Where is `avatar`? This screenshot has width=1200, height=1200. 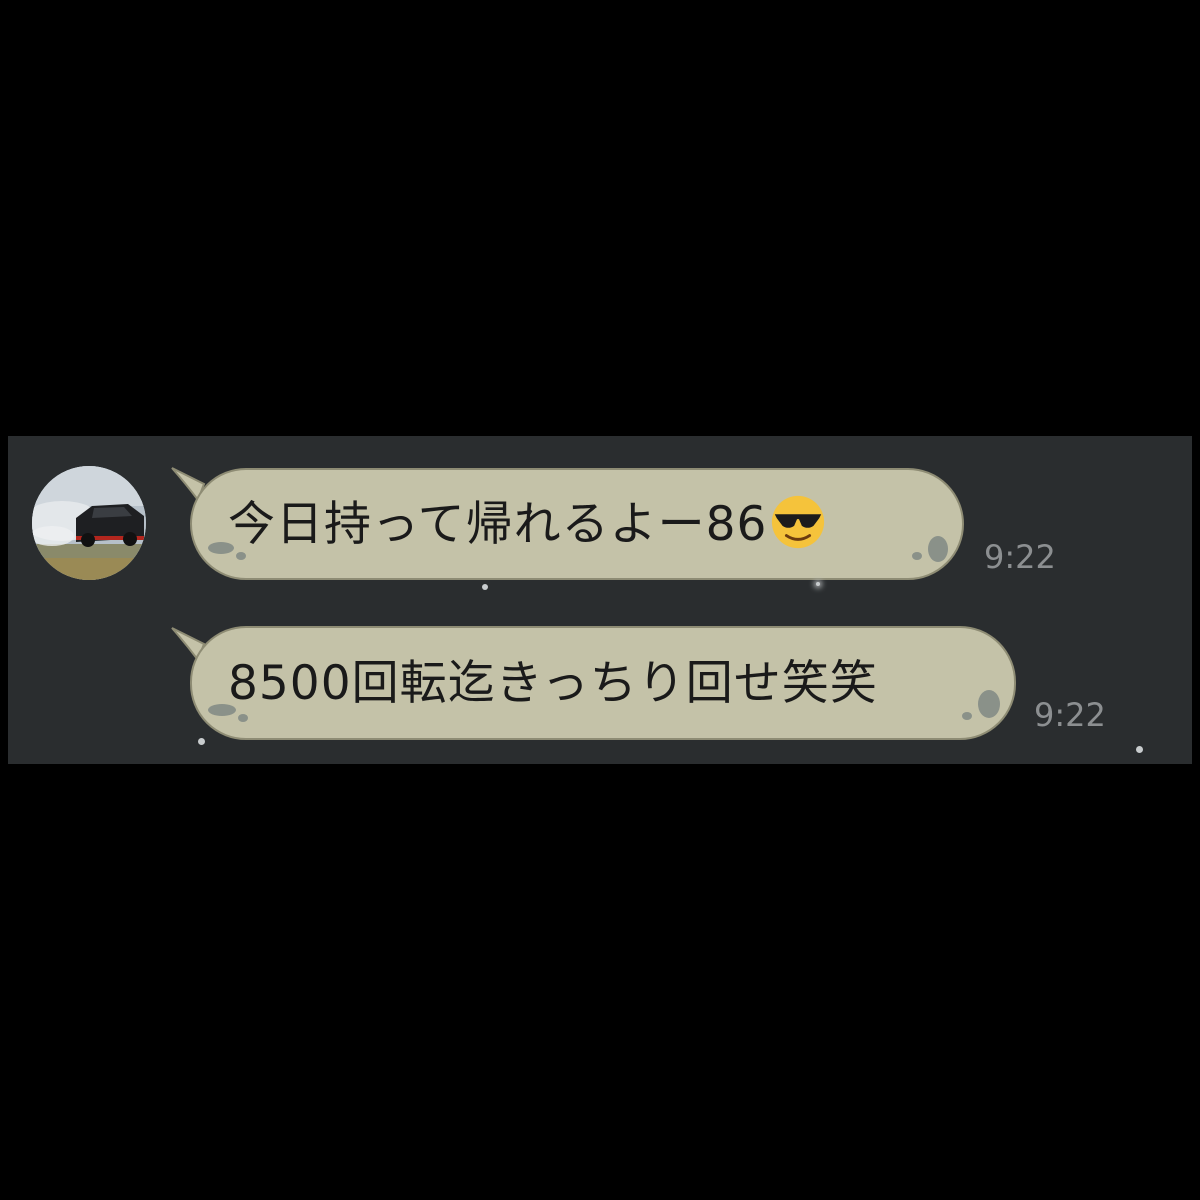
avatar is located at coordinates (89, 523).